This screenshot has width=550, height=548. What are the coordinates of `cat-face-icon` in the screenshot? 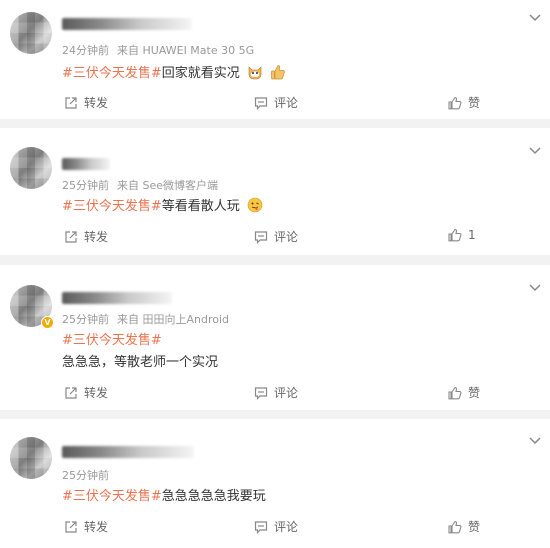 It's located at (255, 73).